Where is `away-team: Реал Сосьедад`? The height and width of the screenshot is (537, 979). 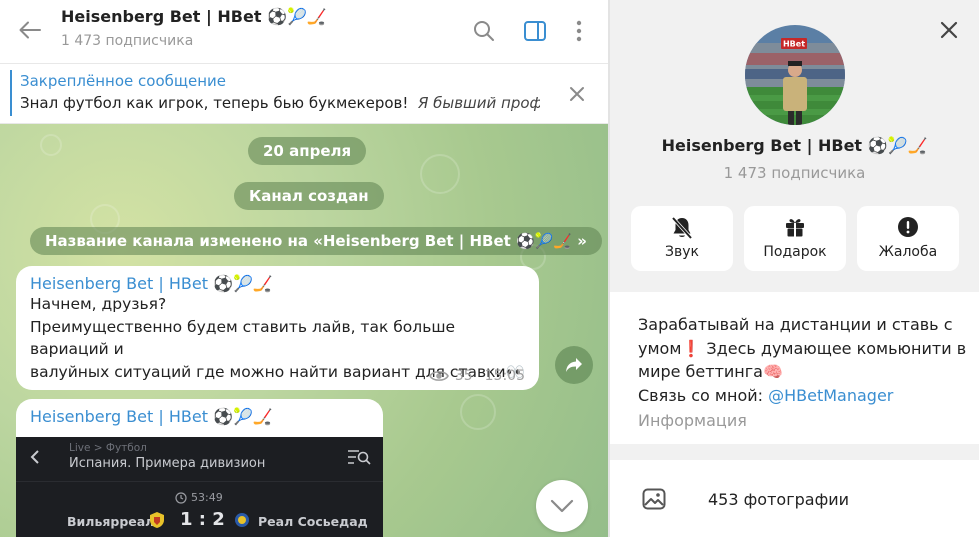 away-team: Реал Сосьедад is located at coordinates (313, 521).